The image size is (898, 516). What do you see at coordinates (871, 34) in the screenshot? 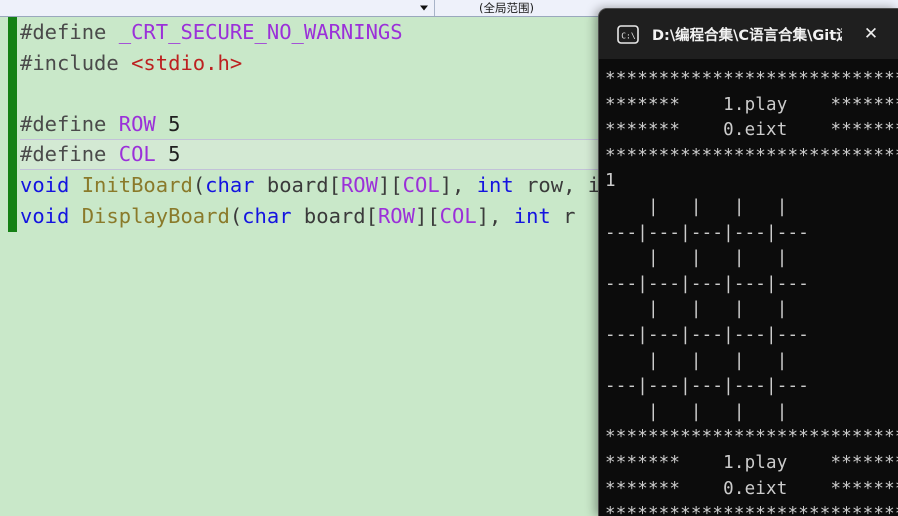
I see `close-icon: ✕` at bounding box center [871, 34].